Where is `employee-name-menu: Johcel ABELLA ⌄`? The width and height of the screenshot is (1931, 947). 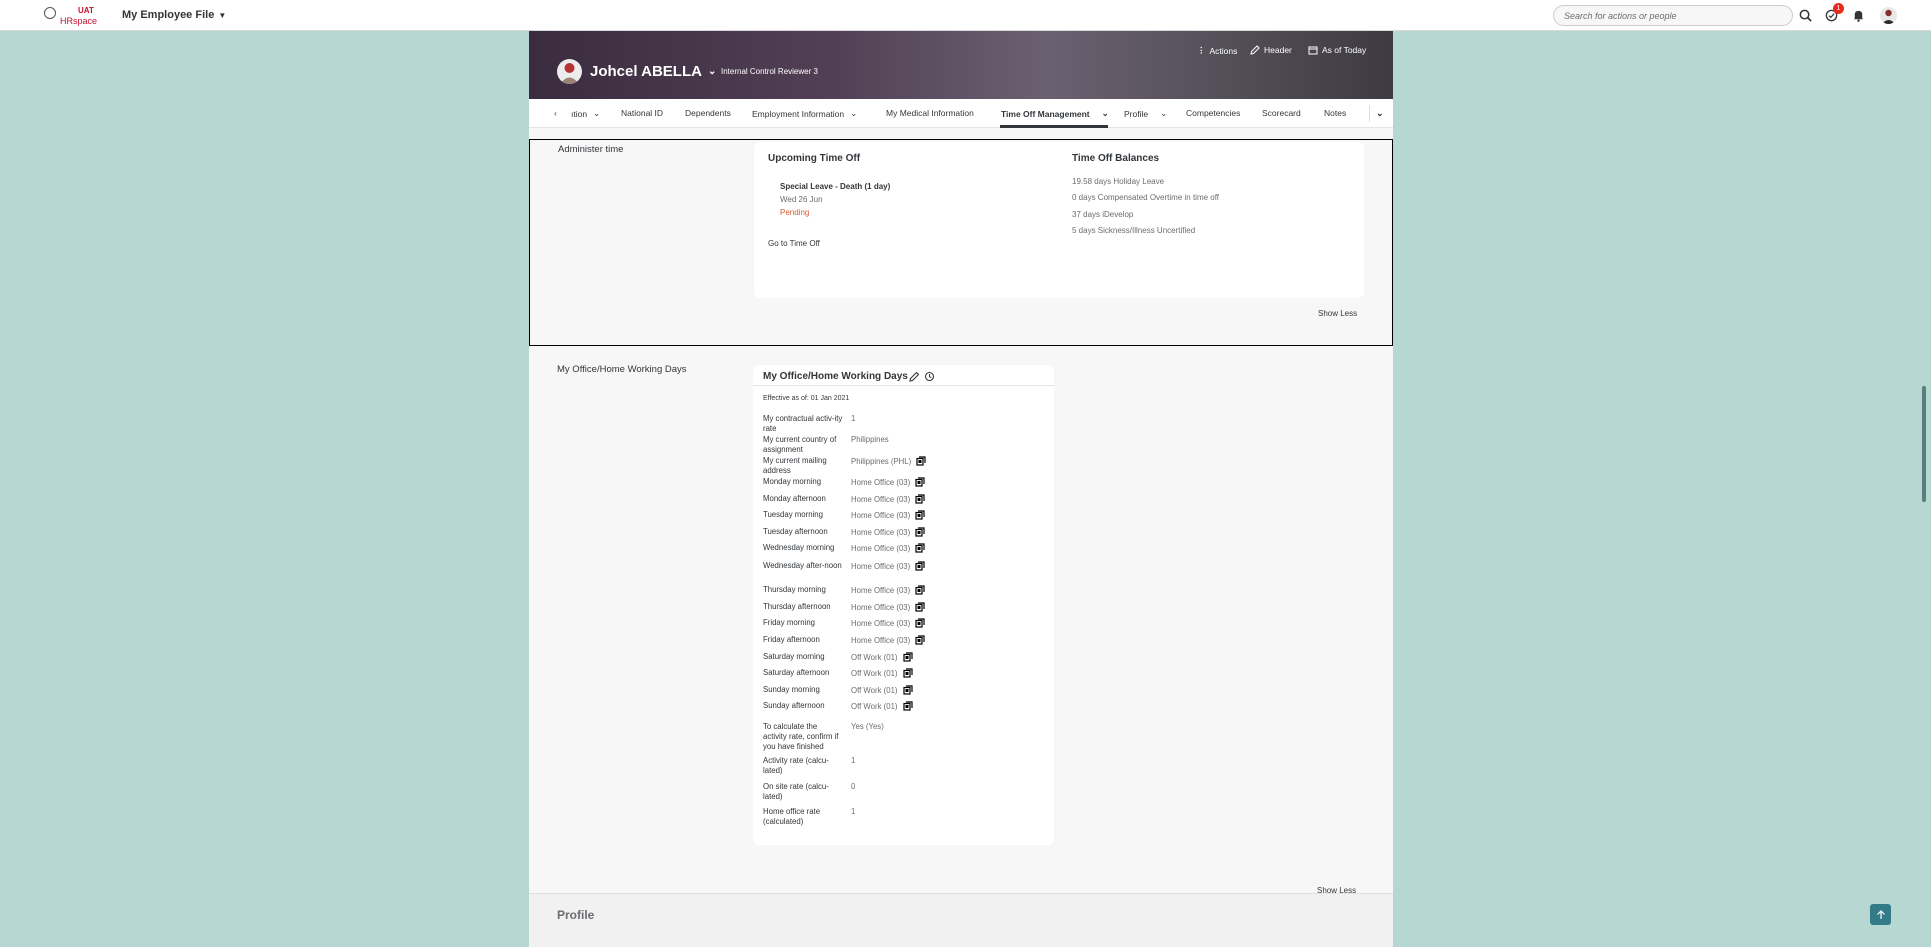
employee-name-menu: Johcel ABELLA ⌄ is located at coordinates (653, 71).